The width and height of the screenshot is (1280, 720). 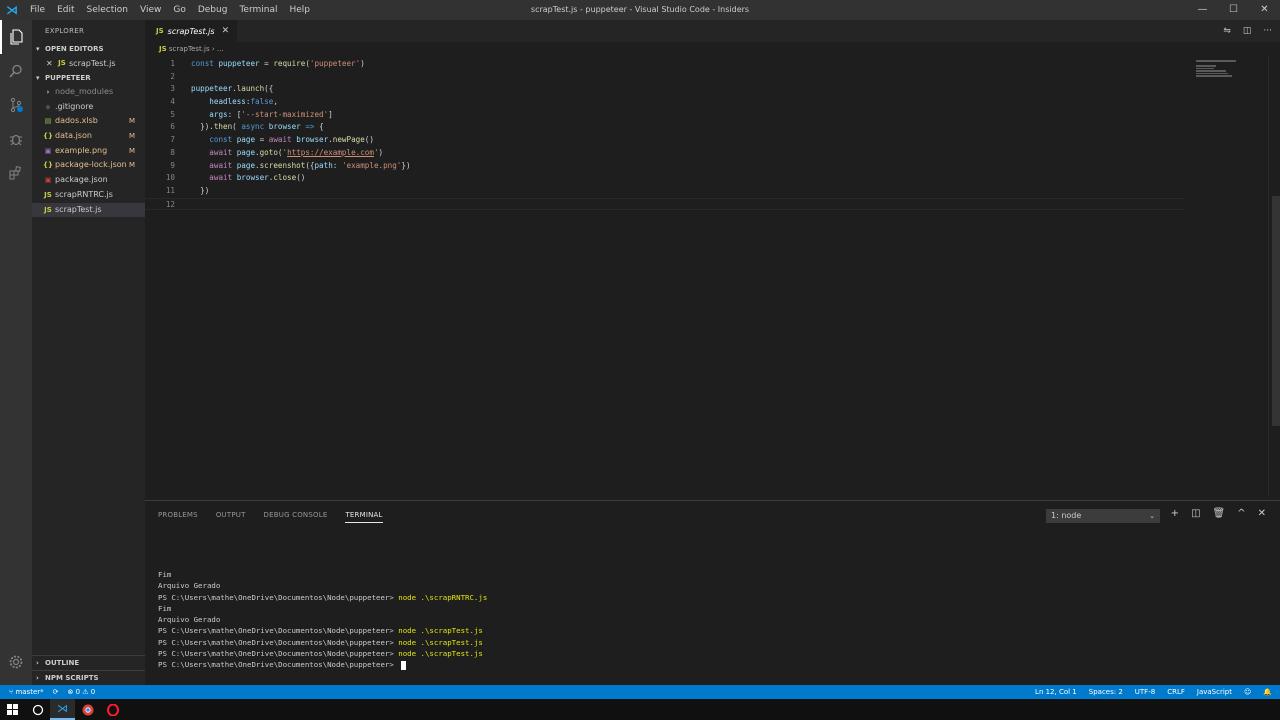 I want to click on debug-icon, so click(x=16, y=139).